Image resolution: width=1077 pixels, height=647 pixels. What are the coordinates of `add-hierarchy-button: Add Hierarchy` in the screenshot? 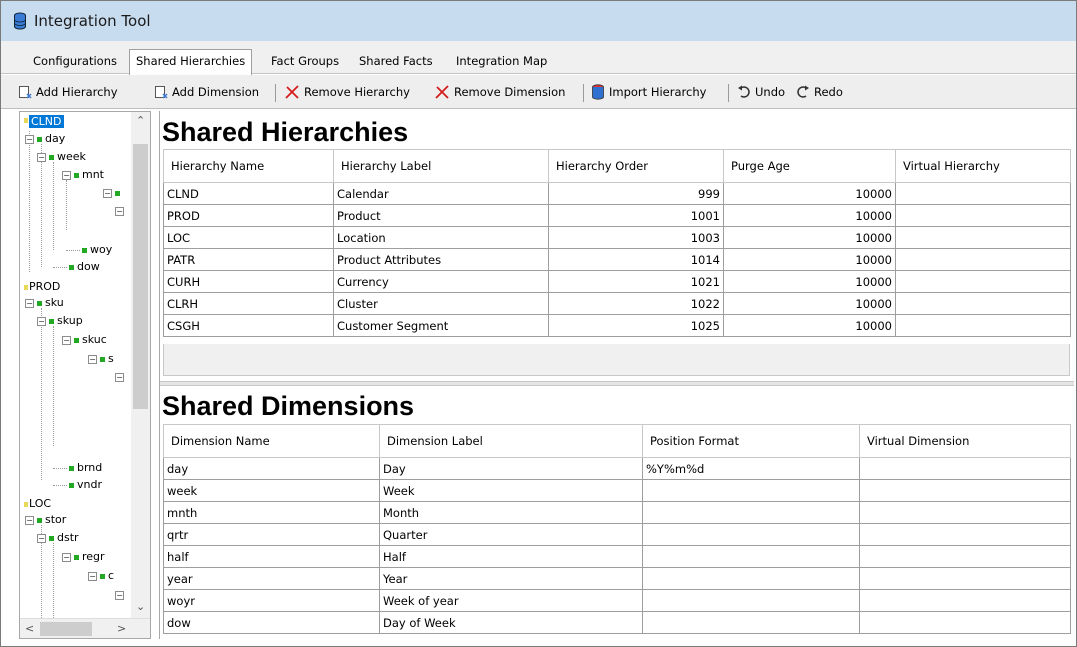 It's located at (68, 92).